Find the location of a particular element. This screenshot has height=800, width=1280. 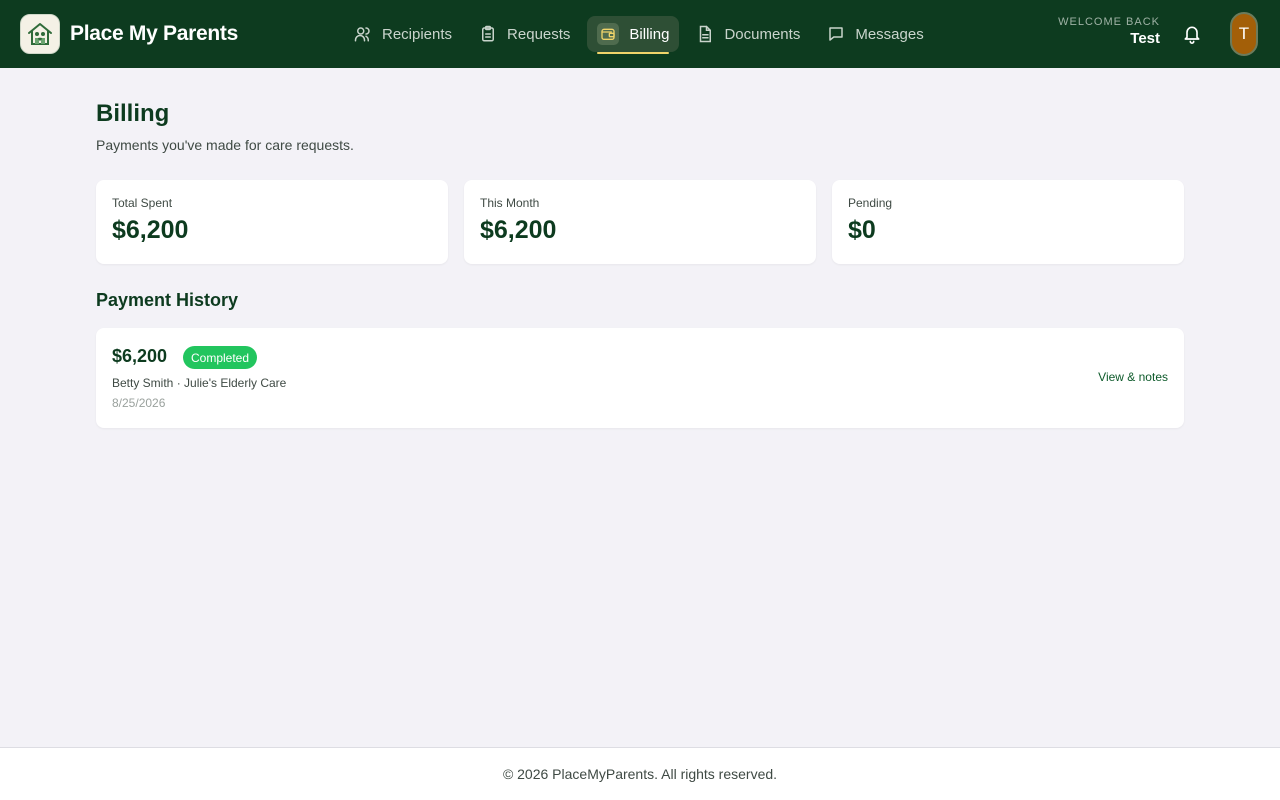

nav-item-messages: Messages is located at coordinates (875, 34).